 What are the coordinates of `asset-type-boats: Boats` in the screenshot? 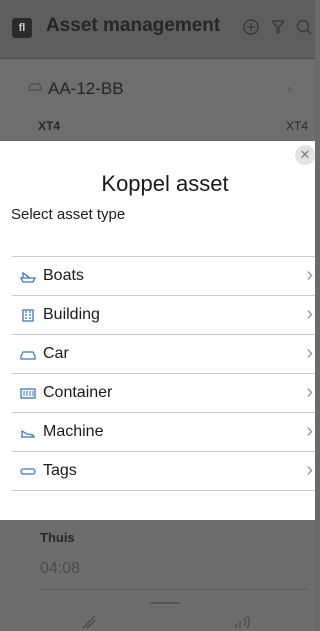 It's located at (163, 276).